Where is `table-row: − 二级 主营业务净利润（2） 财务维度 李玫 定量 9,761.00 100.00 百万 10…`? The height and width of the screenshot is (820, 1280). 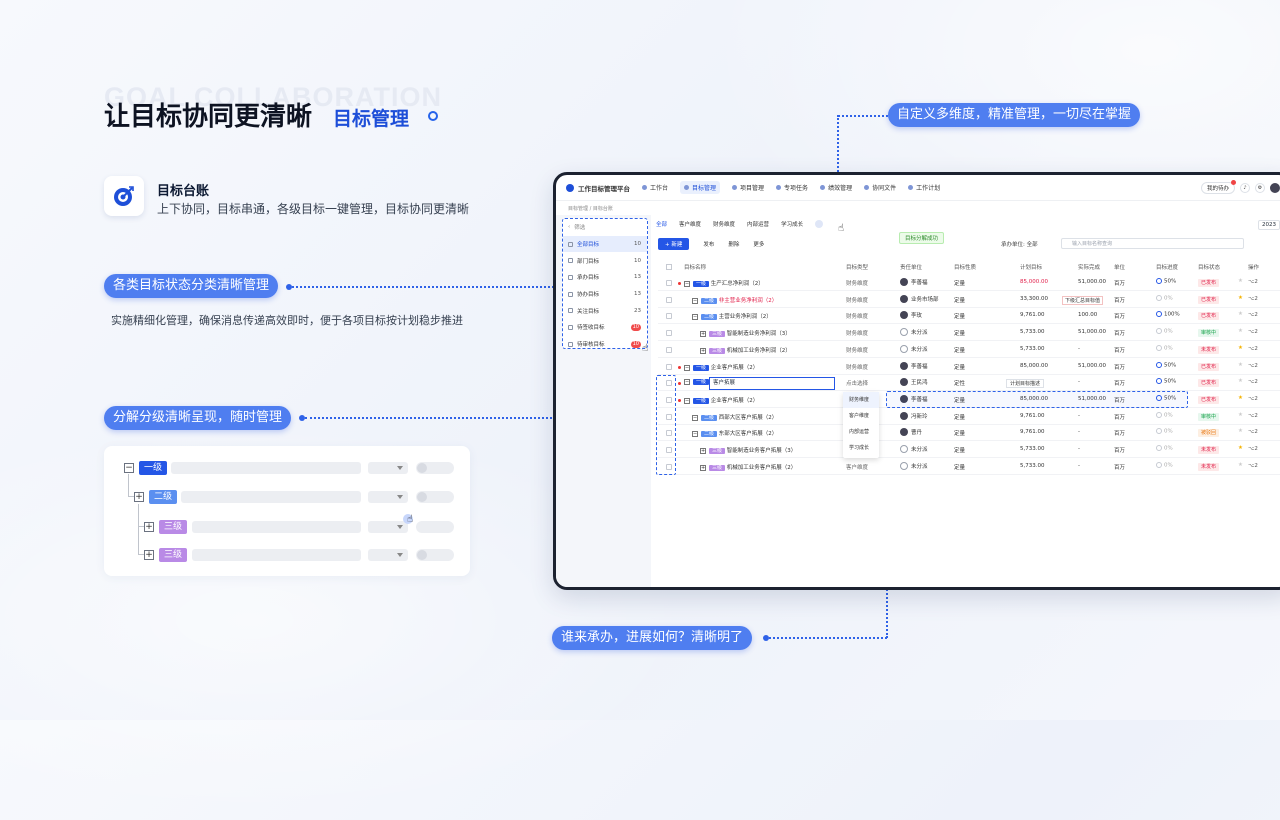
table-row: − 二级 主营业务净利润（2） 财务维度 李玫 定量 9,761.00 100.00 百万 10… is located at coordinates (969, 316).